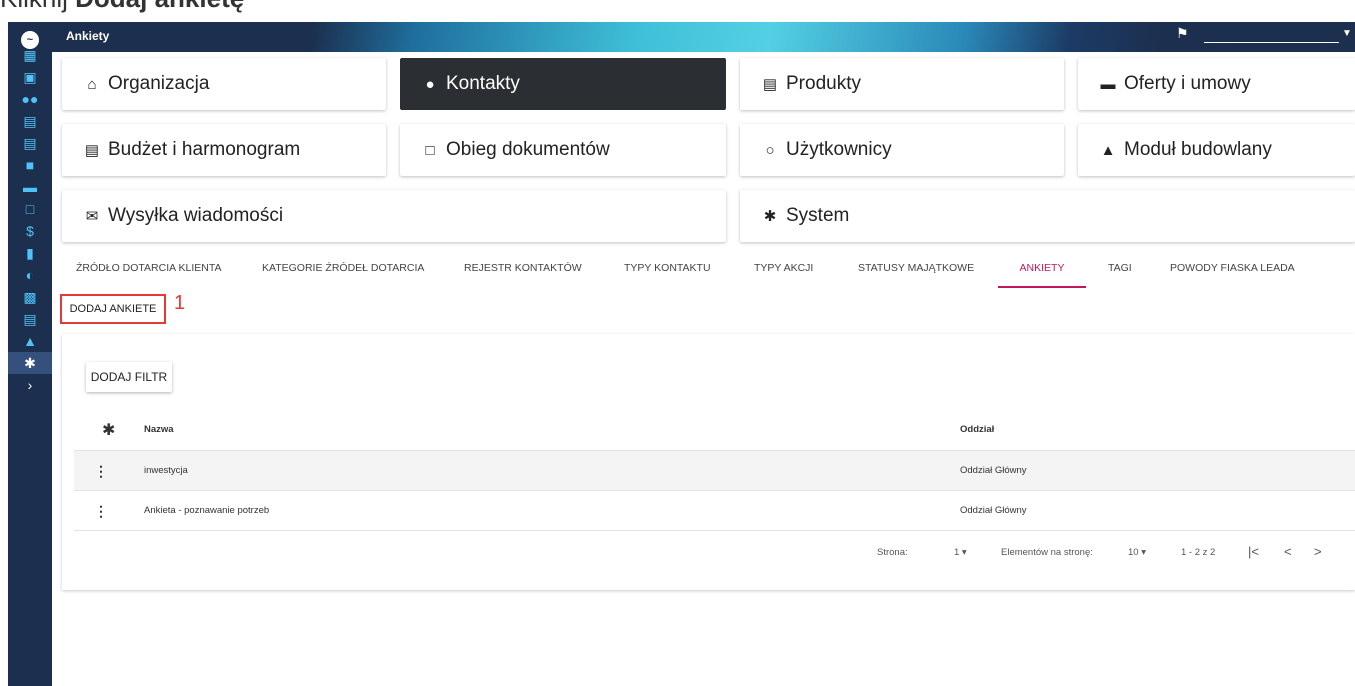 This screenshot has height=686, width=1355. I want to click on page-select: 1 ▾, so click(960, 552).